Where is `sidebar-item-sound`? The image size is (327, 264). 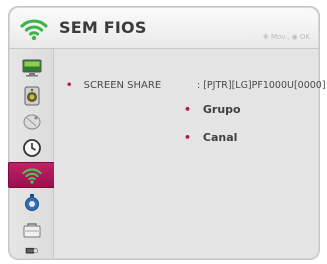 sidebar-item-sound is located at coordinates (31, 96).